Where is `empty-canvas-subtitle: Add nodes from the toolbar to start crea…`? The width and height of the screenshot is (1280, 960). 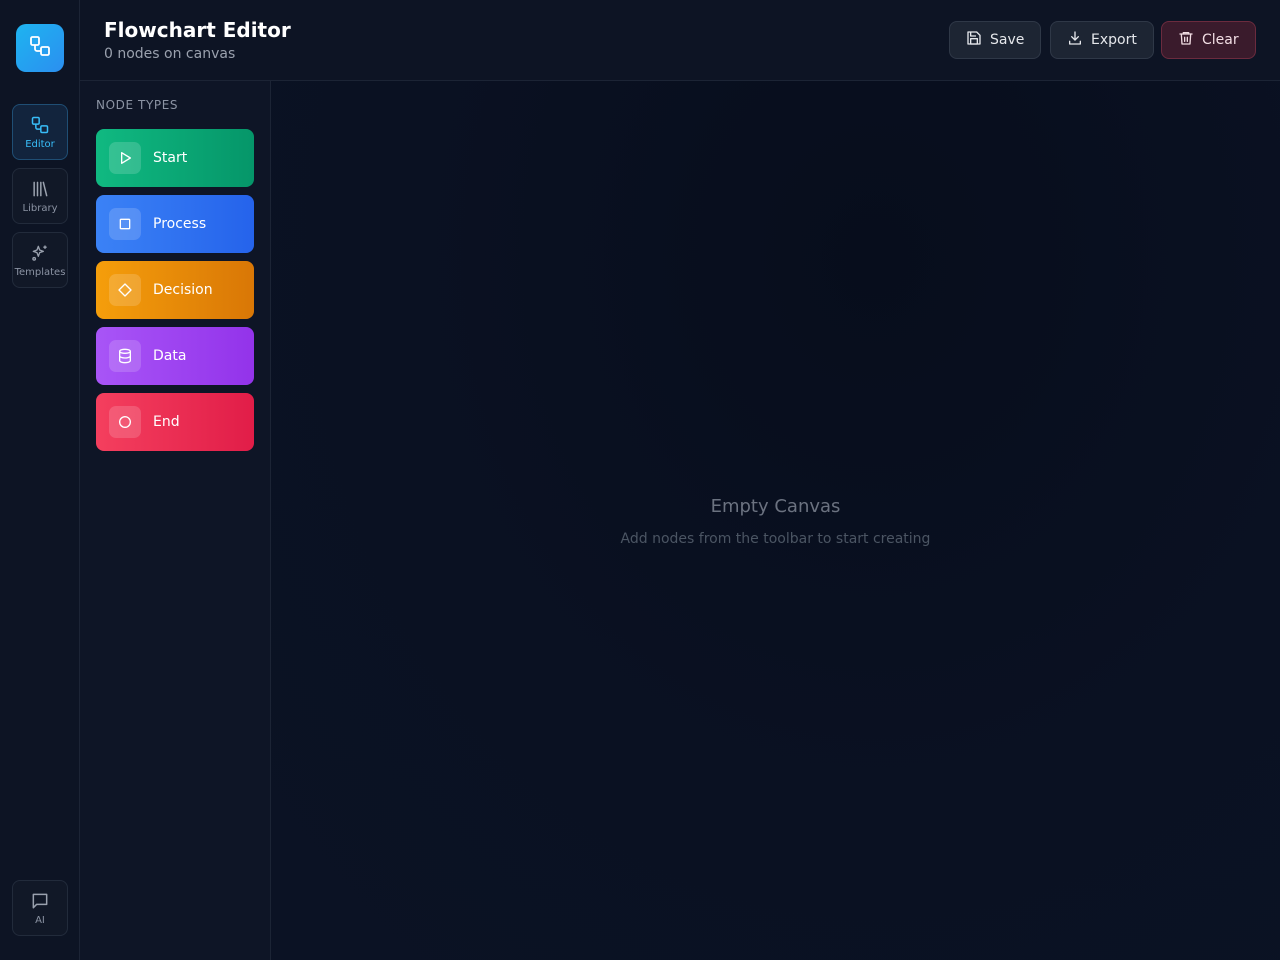
empty-canvas-subtitle: Add nodes from the toolbar to start crea… is located at coordinates (775, 539).